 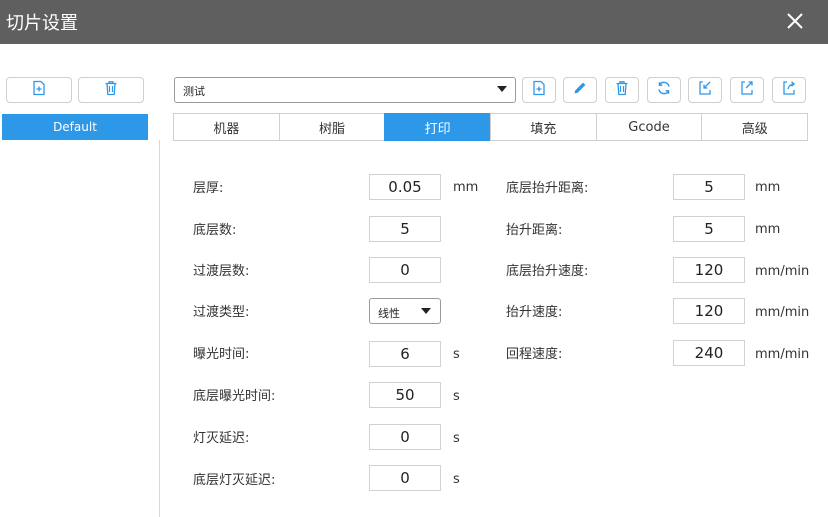 I want to click on light-off-delay-label: 灯灭延迟:, so click(x=221, y=438).